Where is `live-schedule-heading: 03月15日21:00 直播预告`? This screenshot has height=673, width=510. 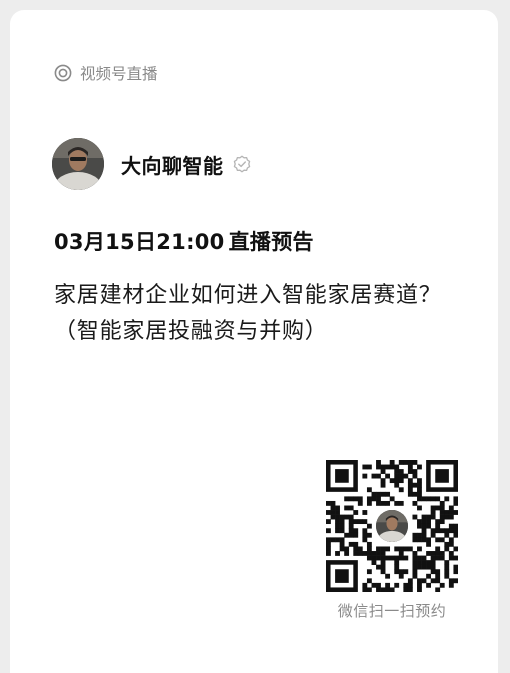
live-schedule-heading: 03月15日21:00 直播预告 is located at coordinates (184, 241).